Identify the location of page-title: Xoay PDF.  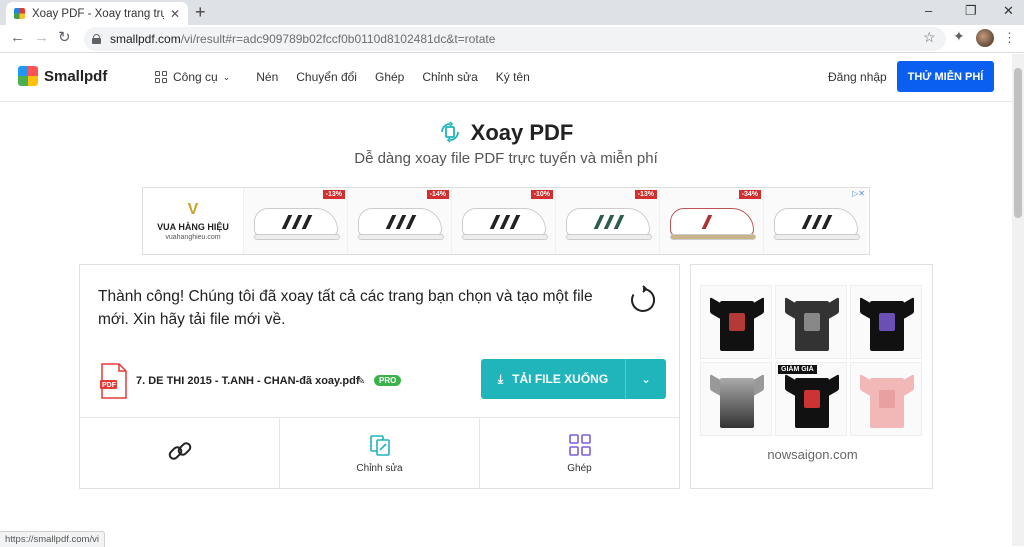
(522, 132).